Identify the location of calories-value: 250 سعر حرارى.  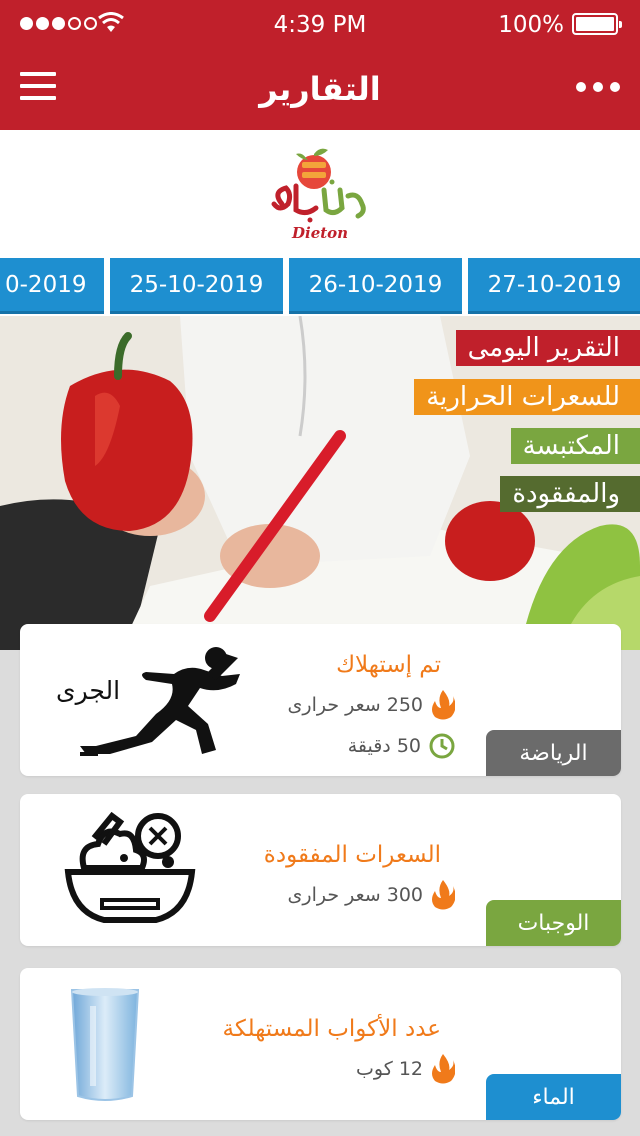
(355, 705).